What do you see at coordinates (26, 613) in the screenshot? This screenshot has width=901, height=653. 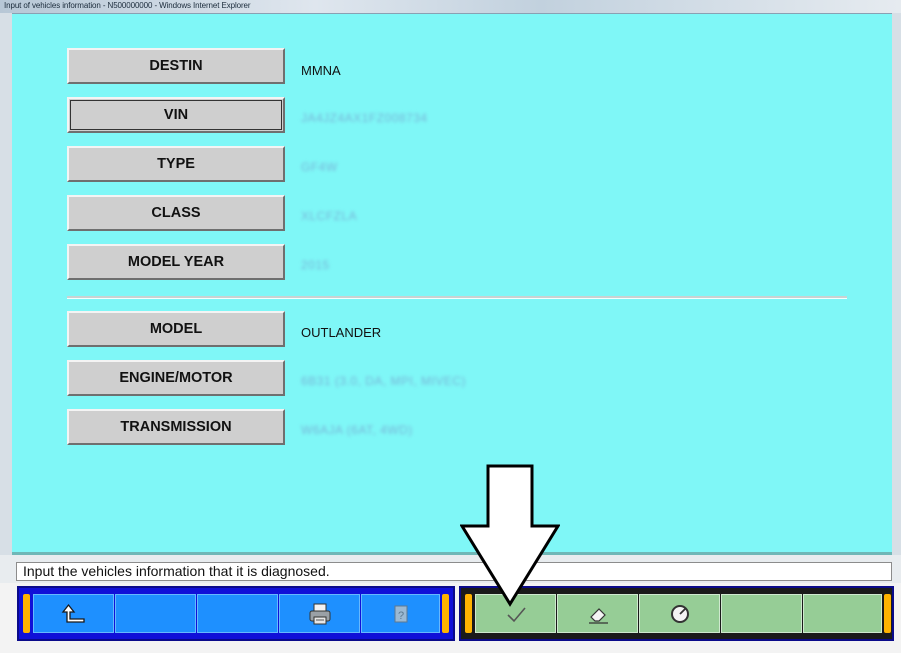 I see `grip-left` at bounding box center [26, 613].